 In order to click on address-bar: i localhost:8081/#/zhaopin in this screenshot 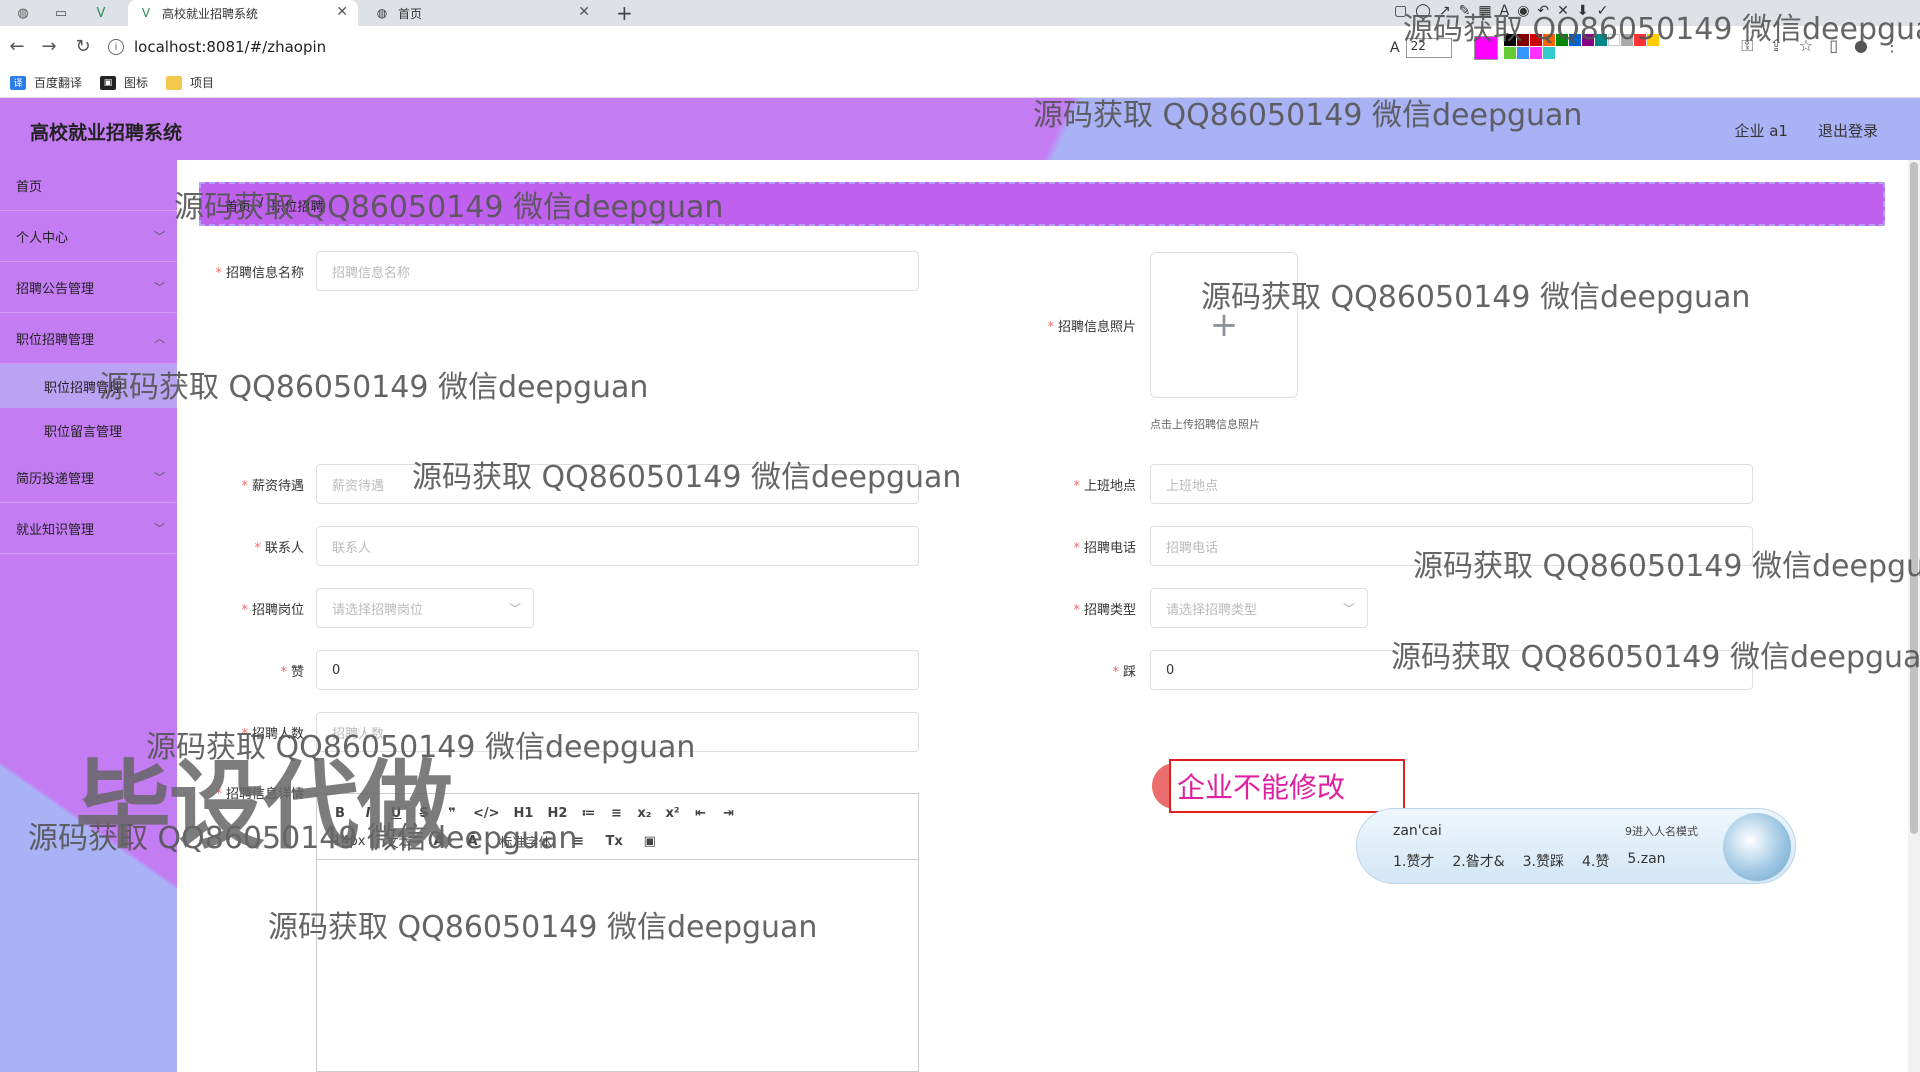, I will do `click(743, 47)`.